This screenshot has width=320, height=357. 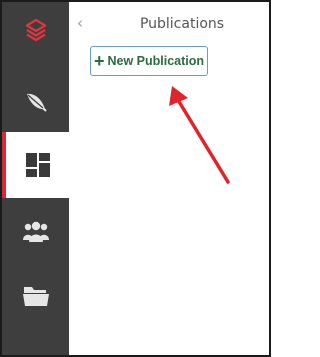 I want to click on sidebar-item-logo, so click(x=35, y=29).